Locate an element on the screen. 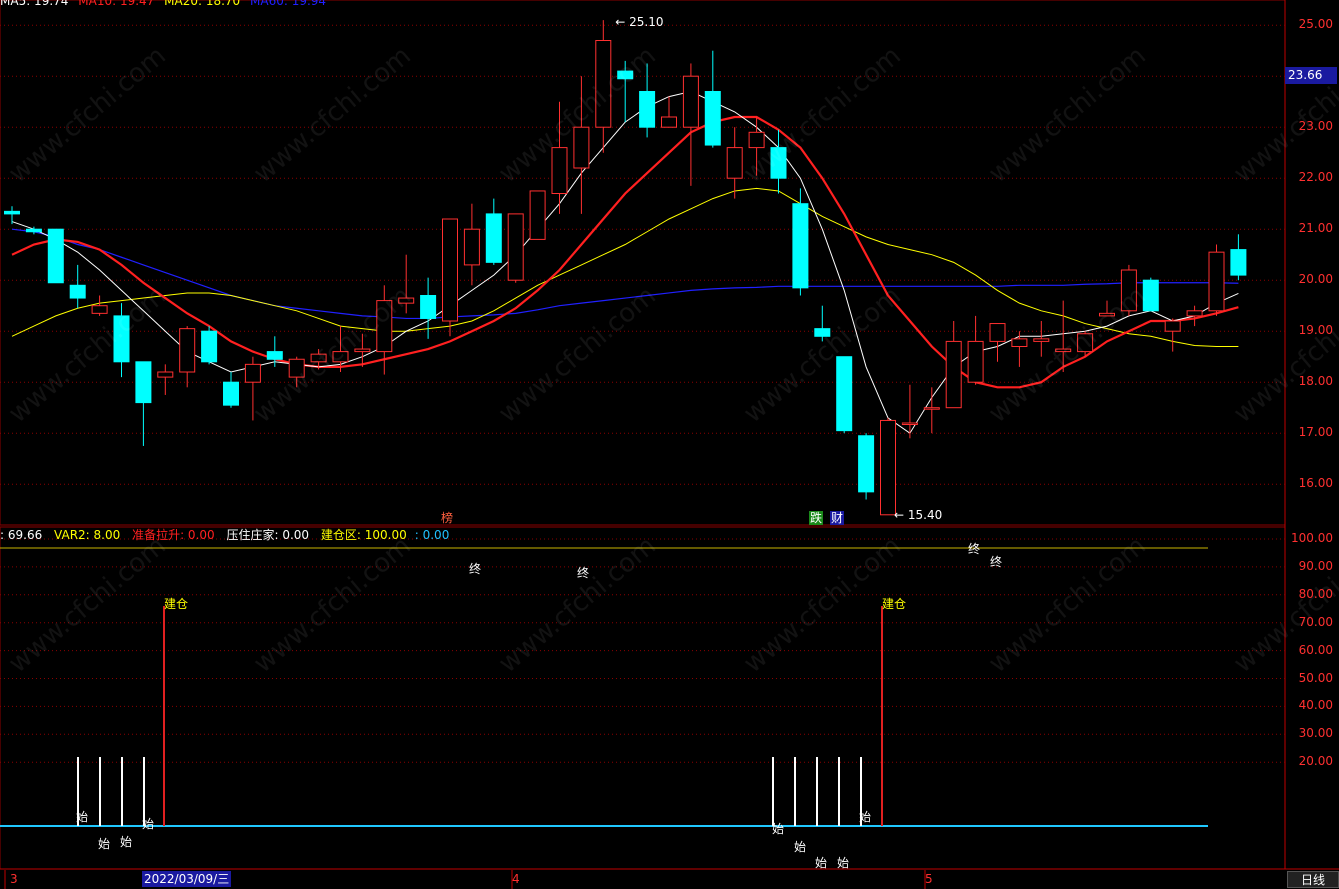 This screenshot has height=889, width=1339. month-label-4: 4 is located at coordinates (516, 879).